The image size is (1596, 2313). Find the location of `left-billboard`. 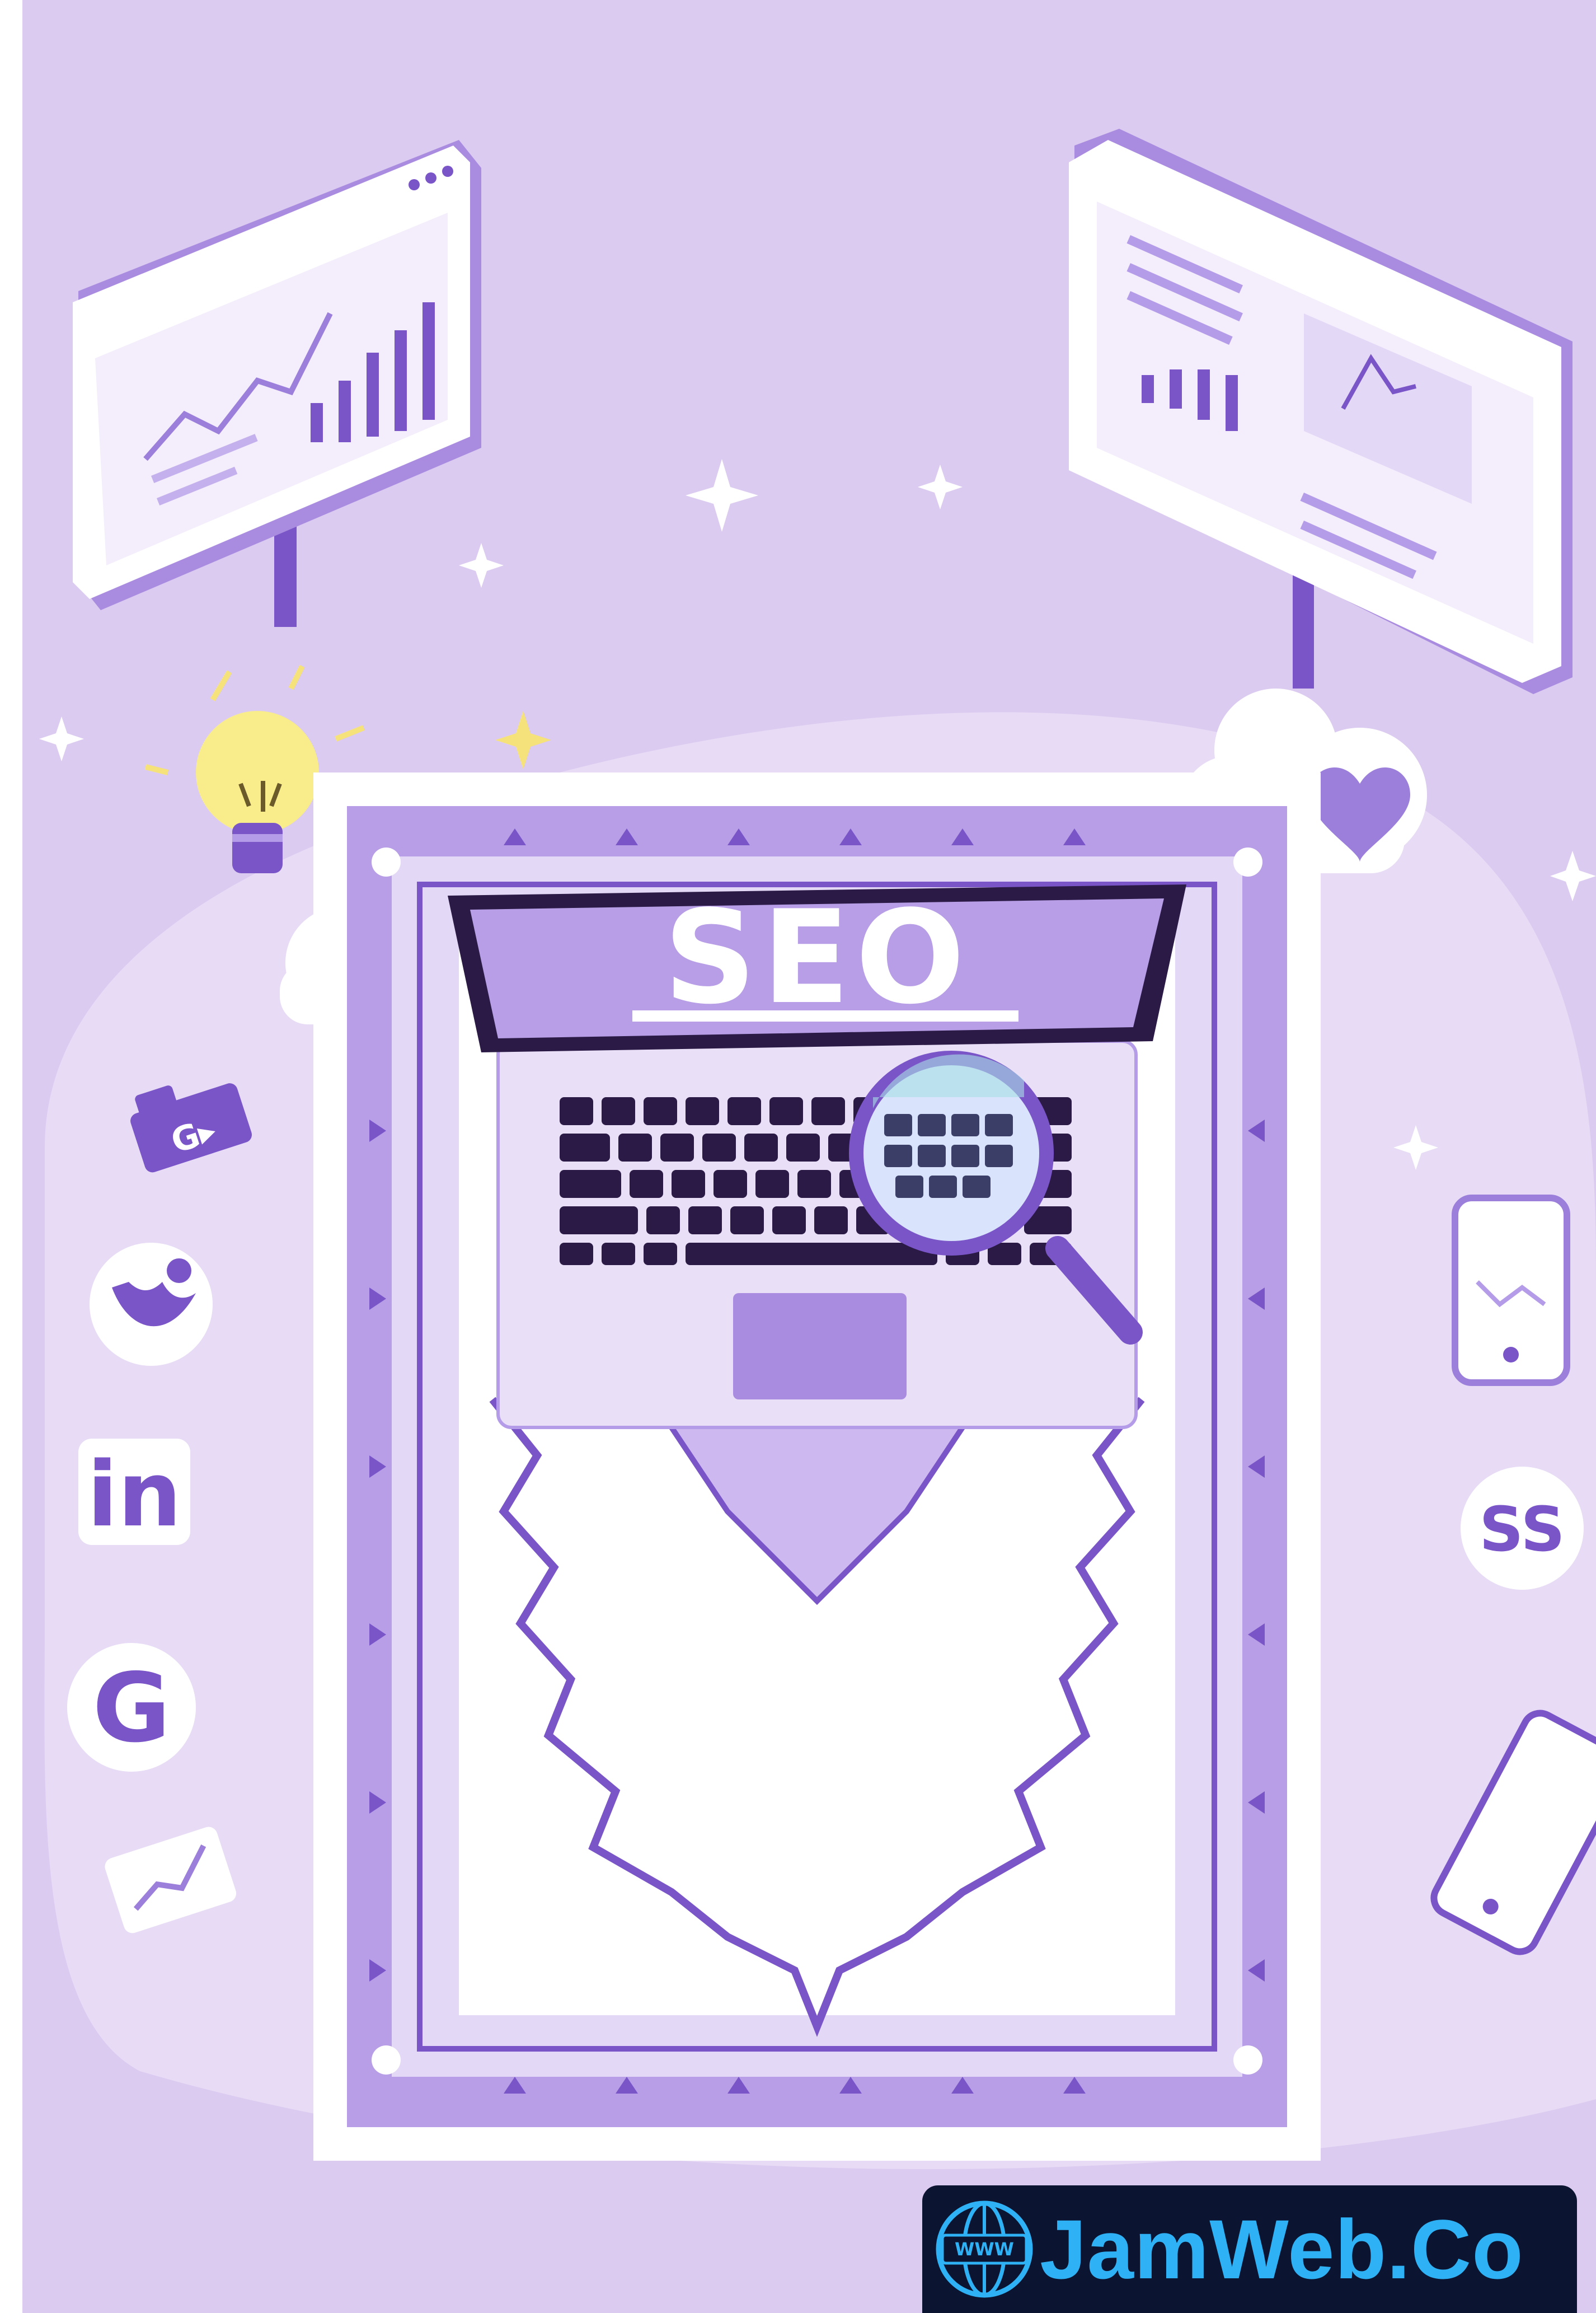

left-billboard is located at coordinates (277, 384).